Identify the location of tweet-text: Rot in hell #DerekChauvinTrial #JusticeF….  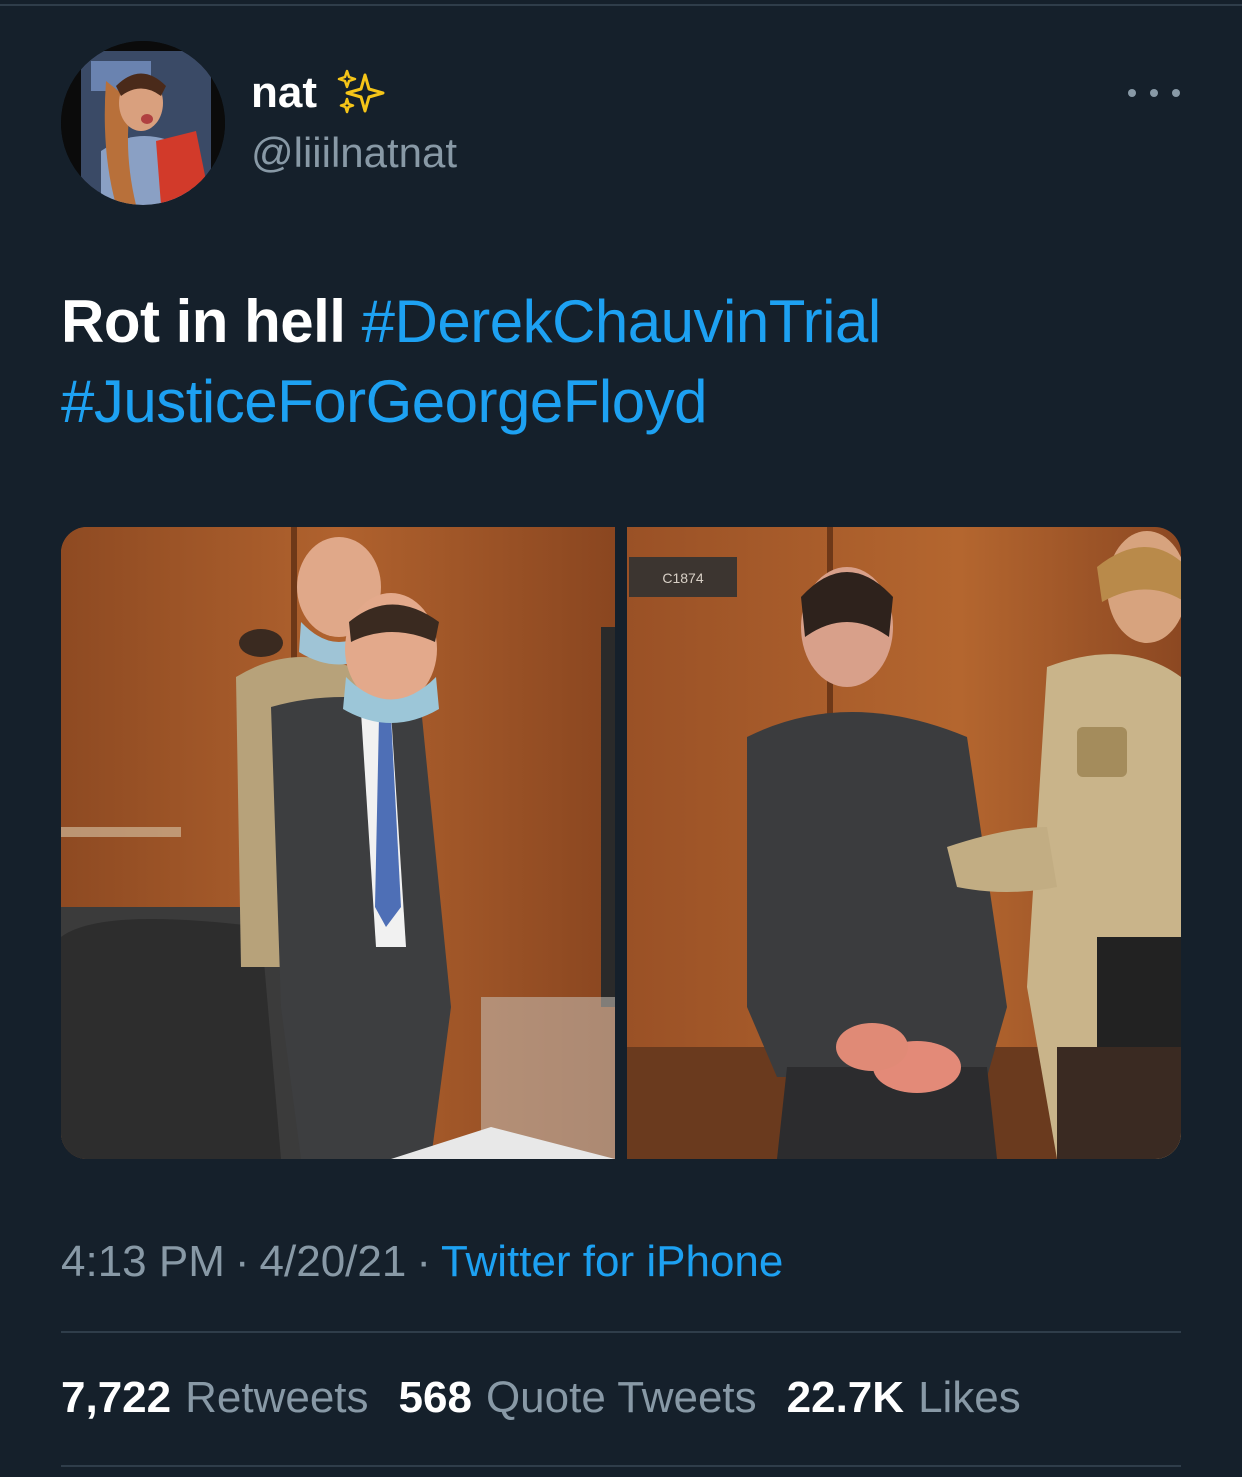
(621, 362).